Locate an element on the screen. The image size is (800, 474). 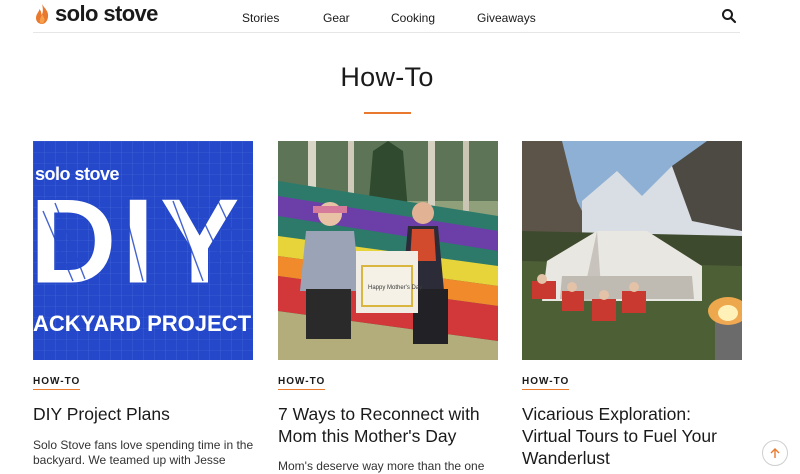
article-excerpt: Mom's deserve way more than the one is located at coordinates (381, 466).